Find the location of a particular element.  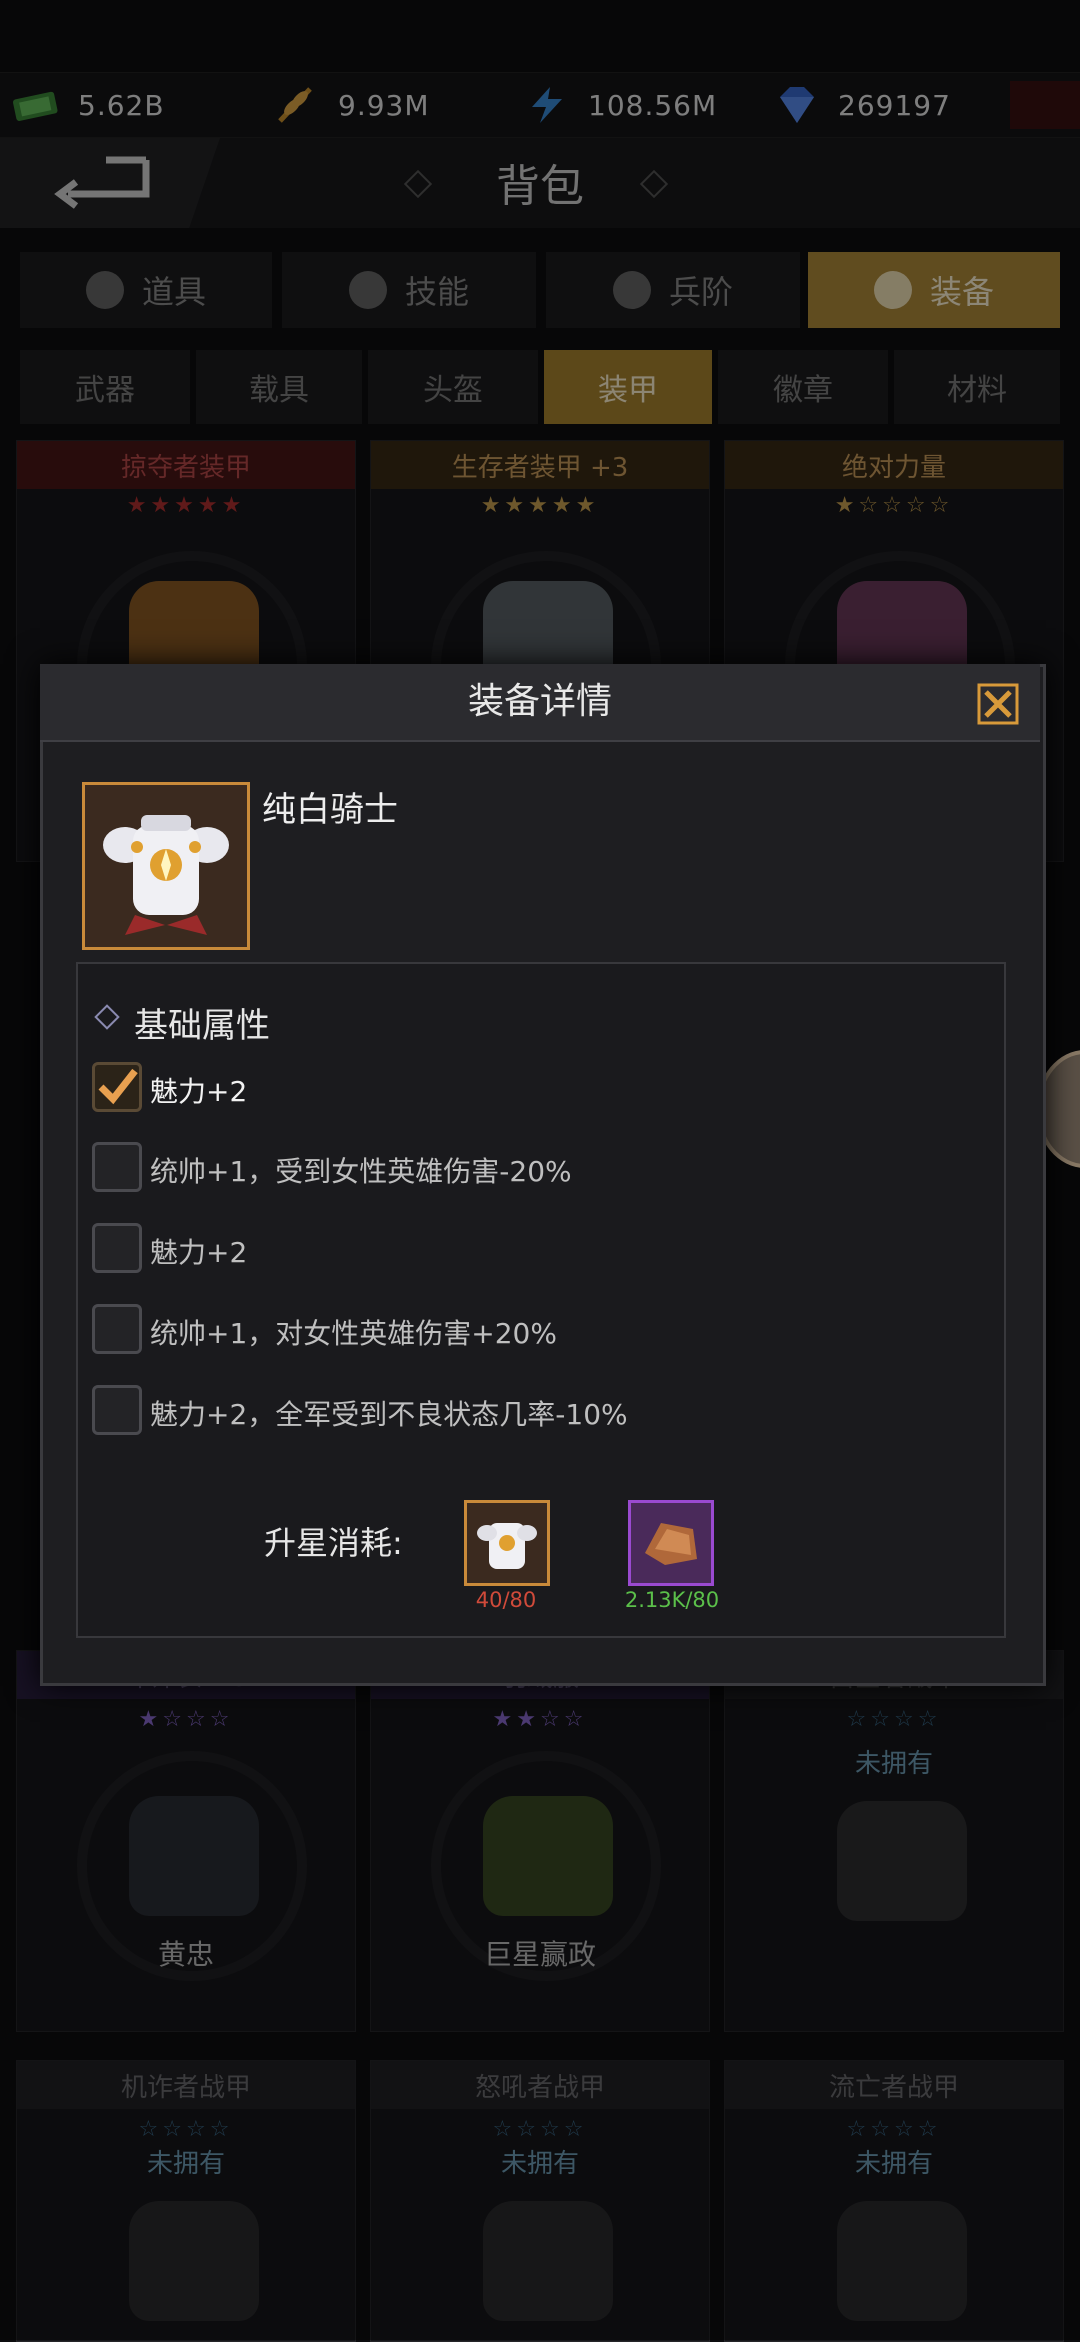

cost-amount: 2.13K/80 is located at coordinates (672, 1600).